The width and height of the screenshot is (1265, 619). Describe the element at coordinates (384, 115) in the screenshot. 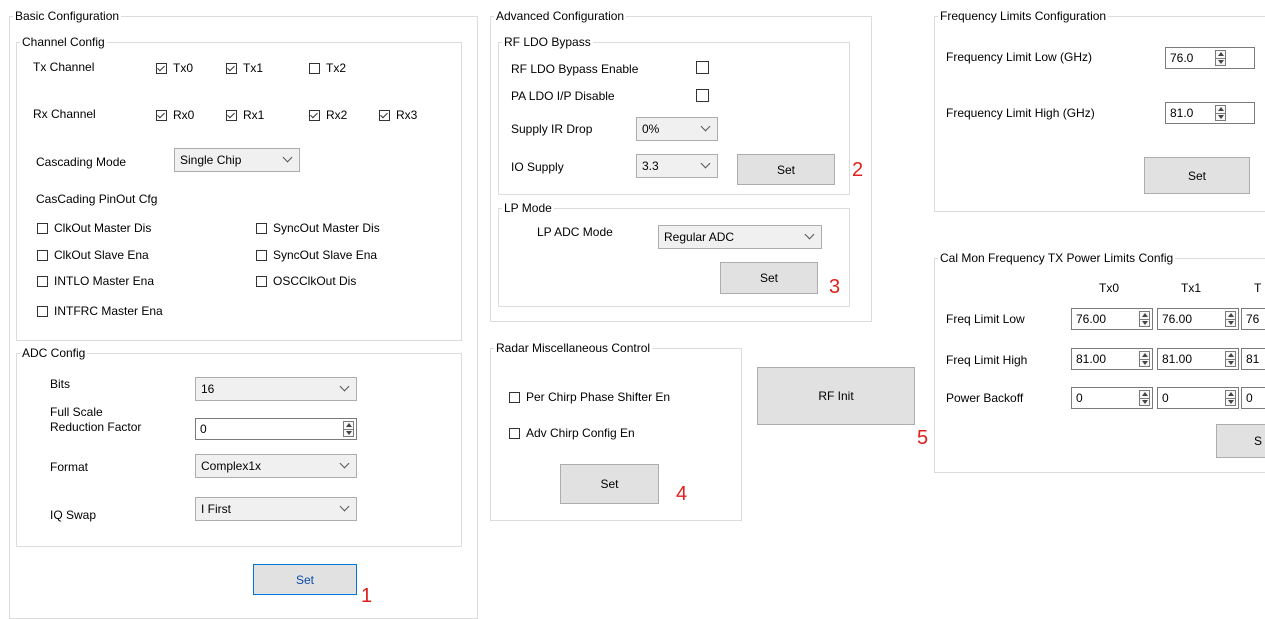

I see `rx3-checkbox-box` at that location.